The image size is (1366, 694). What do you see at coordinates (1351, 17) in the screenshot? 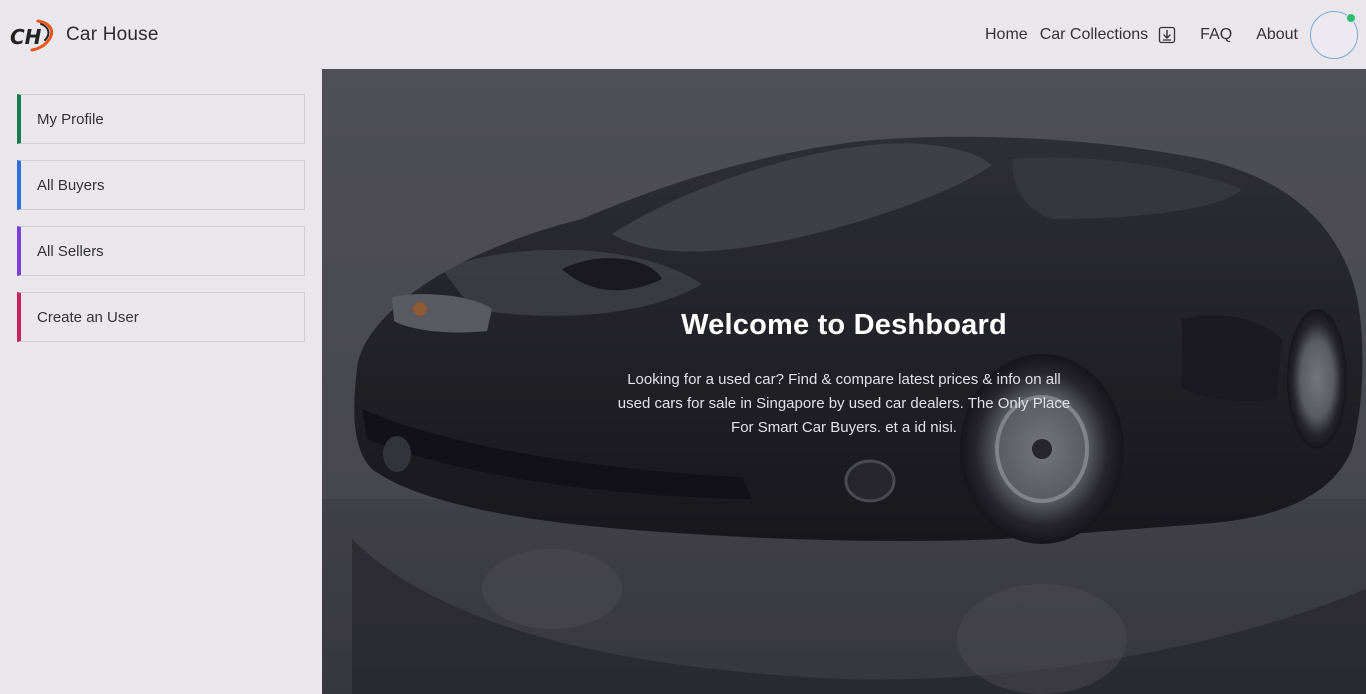
I see `online-status-dot` at bounding box center [1351, 17].